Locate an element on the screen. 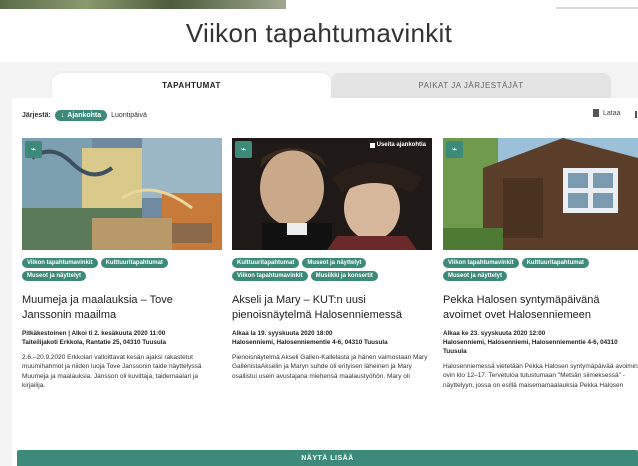  multiple-dates-badge: Useita ajankohtia is located at coordinates (397, 145).